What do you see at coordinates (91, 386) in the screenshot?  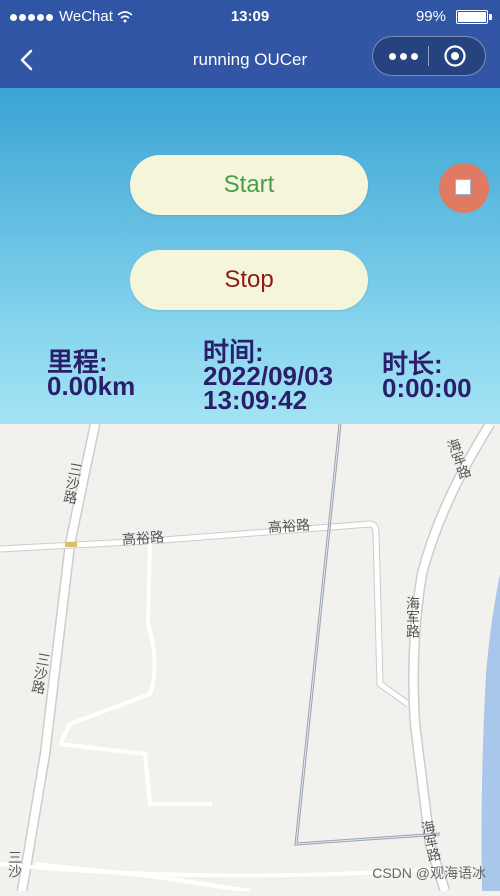 I see `mileage-value: 0.00km` at bounding box center [91, 386].